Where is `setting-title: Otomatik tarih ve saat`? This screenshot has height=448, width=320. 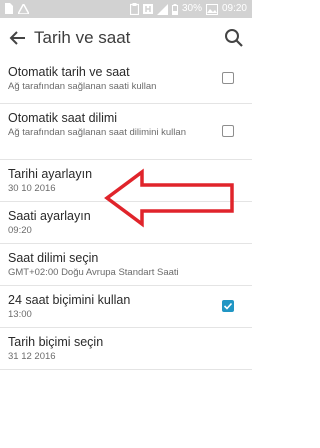
setting-title: Otomatik tarih ve saat is located at coordinates (69, 72).